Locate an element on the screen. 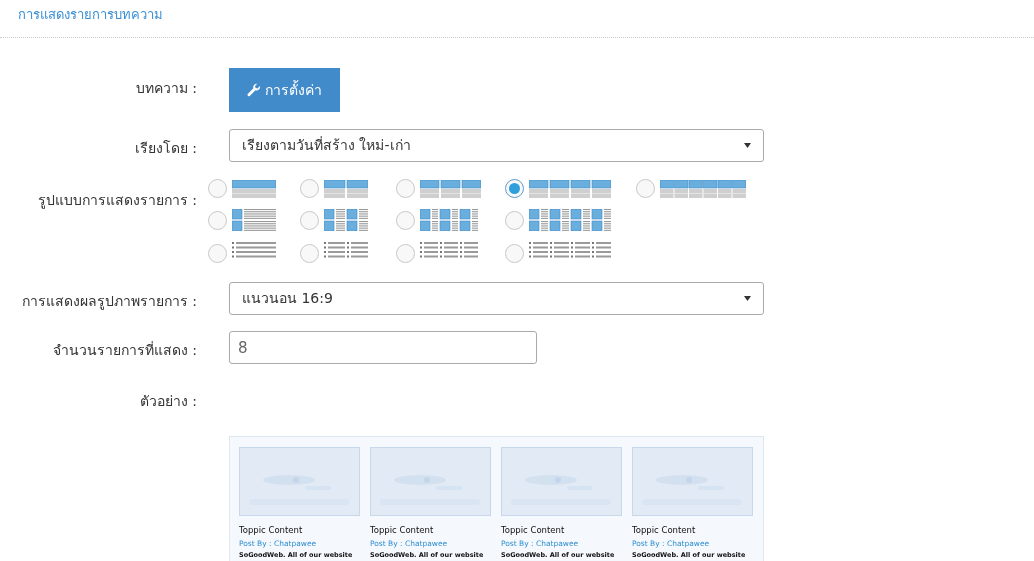  wrench-icon is located at coordinates (254, 90).